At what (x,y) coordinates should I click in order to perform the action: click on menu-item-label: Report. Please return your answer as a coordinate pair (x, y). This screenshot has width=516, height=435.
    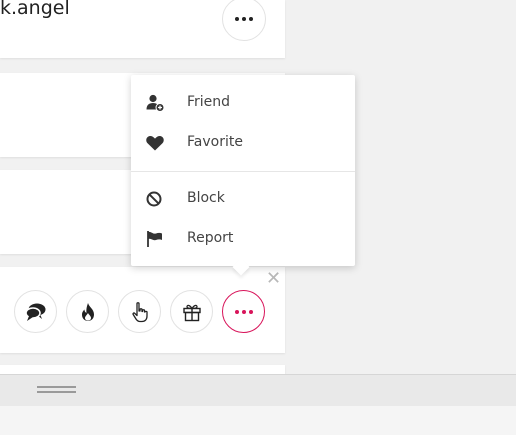
    Looking at the image, I should click on (210, 238).